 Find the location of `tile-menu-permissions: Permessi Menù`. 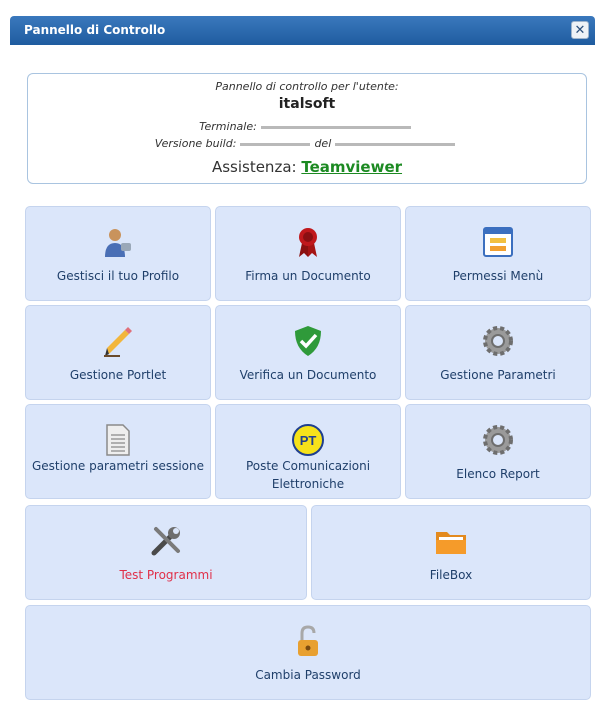

tile-menu-permissions: Permessi Menù is located at coordinates (498, 253).